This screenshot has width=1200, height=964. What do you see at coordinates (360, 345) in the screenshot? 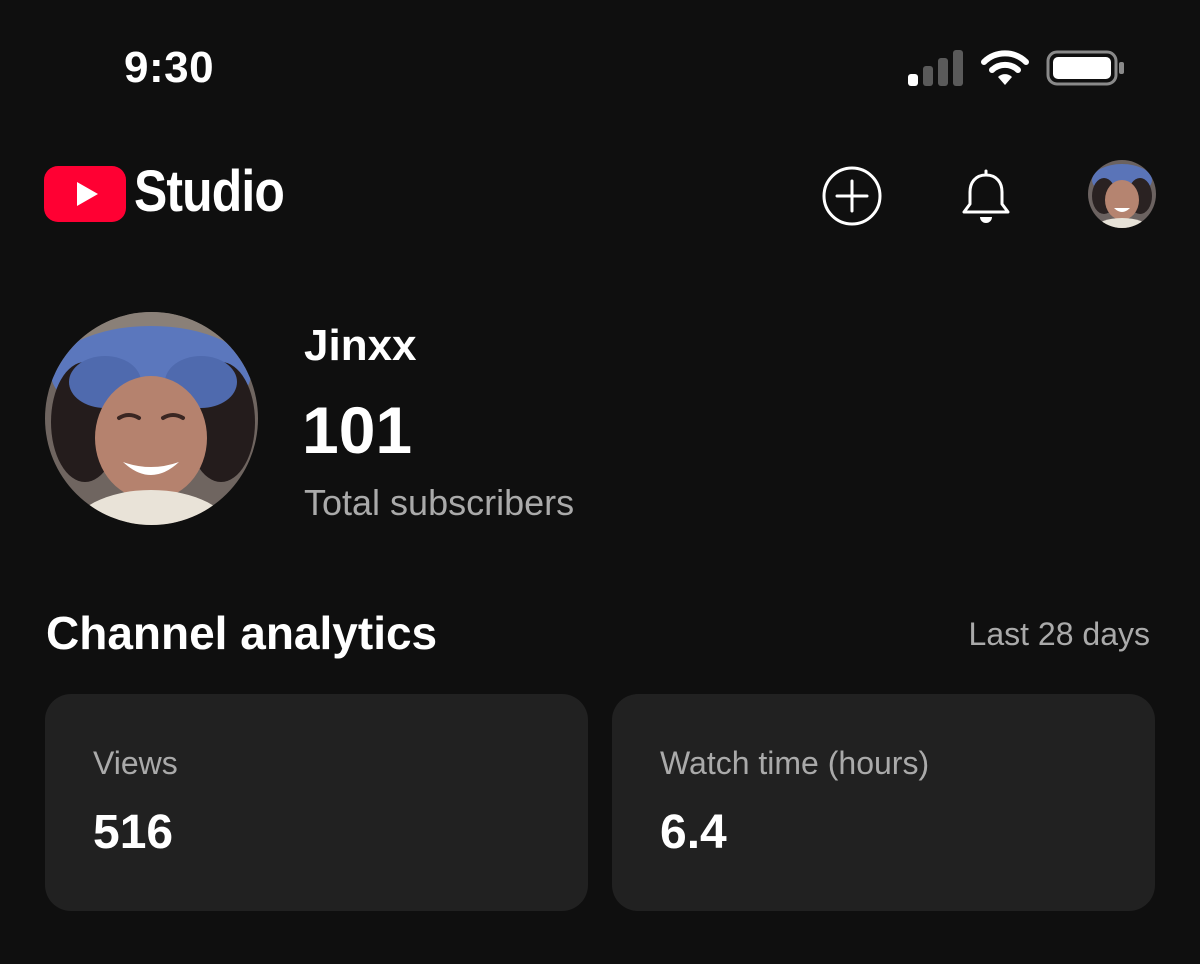
I see `channel-name: Jinxx` at bounding box center [360, 345].